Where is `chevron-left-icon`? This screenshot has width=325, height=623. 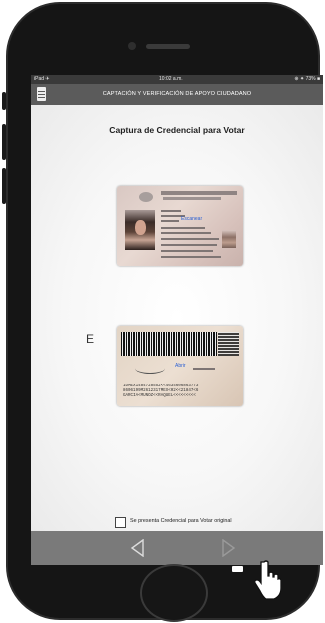
chevron-left-icon is located at coordinates (138, 548).